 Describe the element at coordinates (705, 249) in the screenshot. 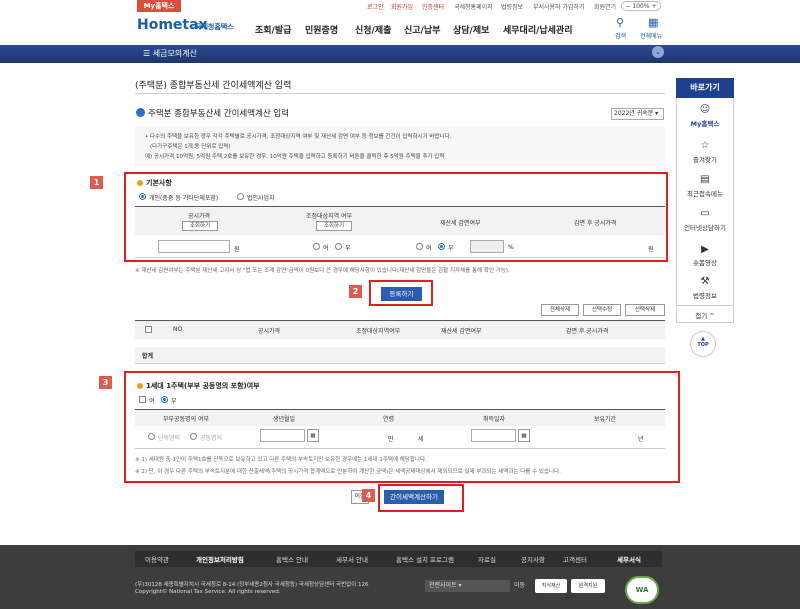

I see `play-icon: ▶` at that location.